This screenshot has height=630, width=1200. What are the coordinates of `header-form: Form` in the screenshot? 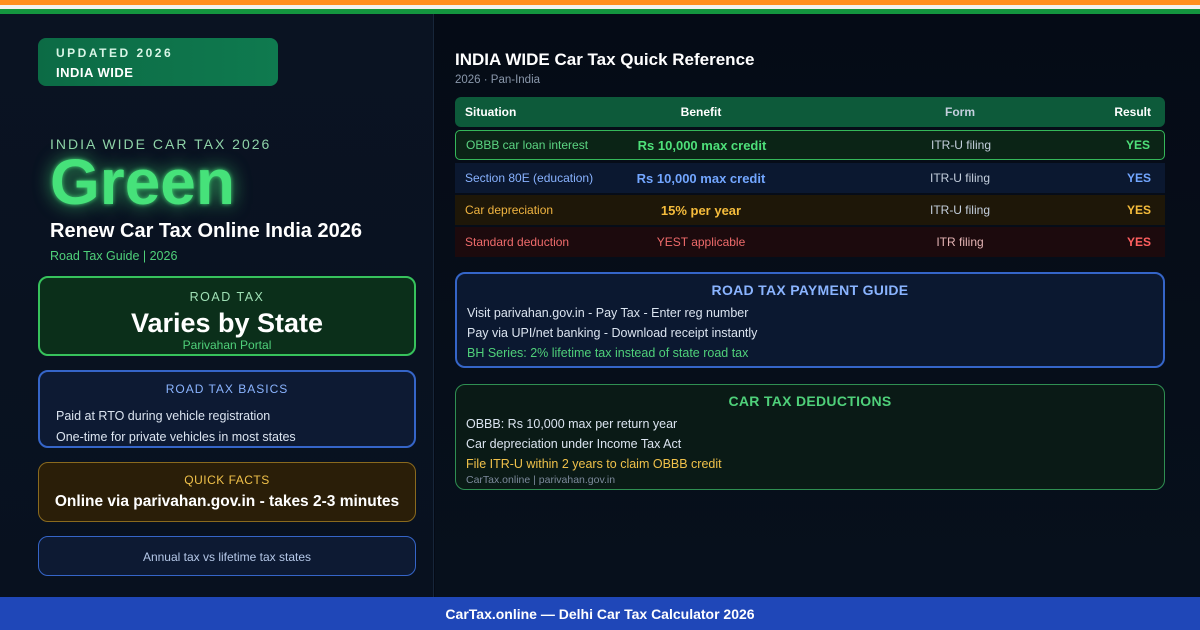 It's located at (960, 112).